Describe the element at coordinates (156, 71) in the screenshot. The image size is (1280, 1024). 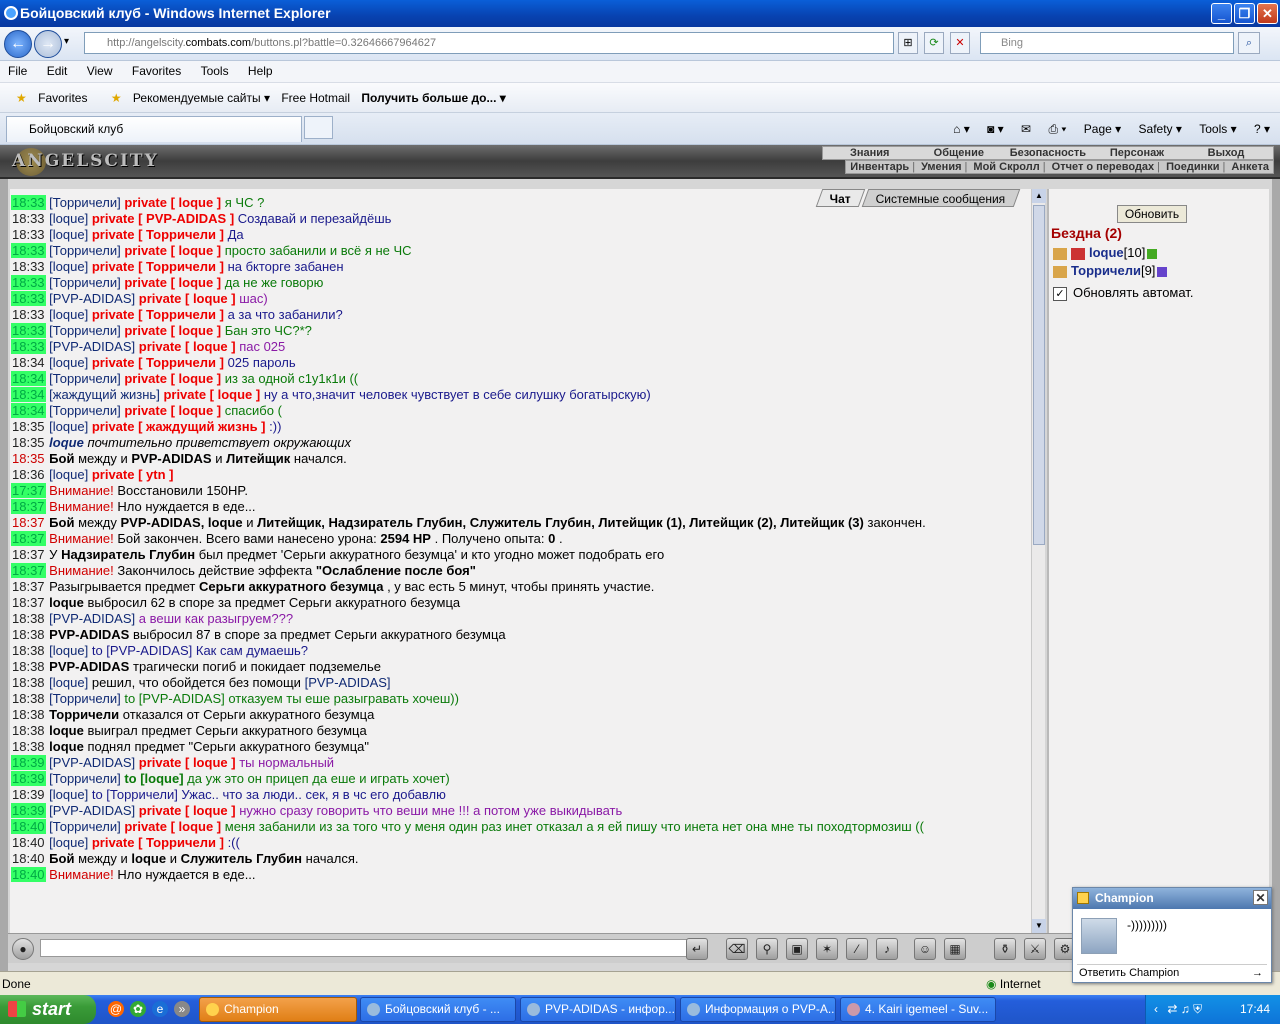
I see `menu-favorites: Favorites` at that location.